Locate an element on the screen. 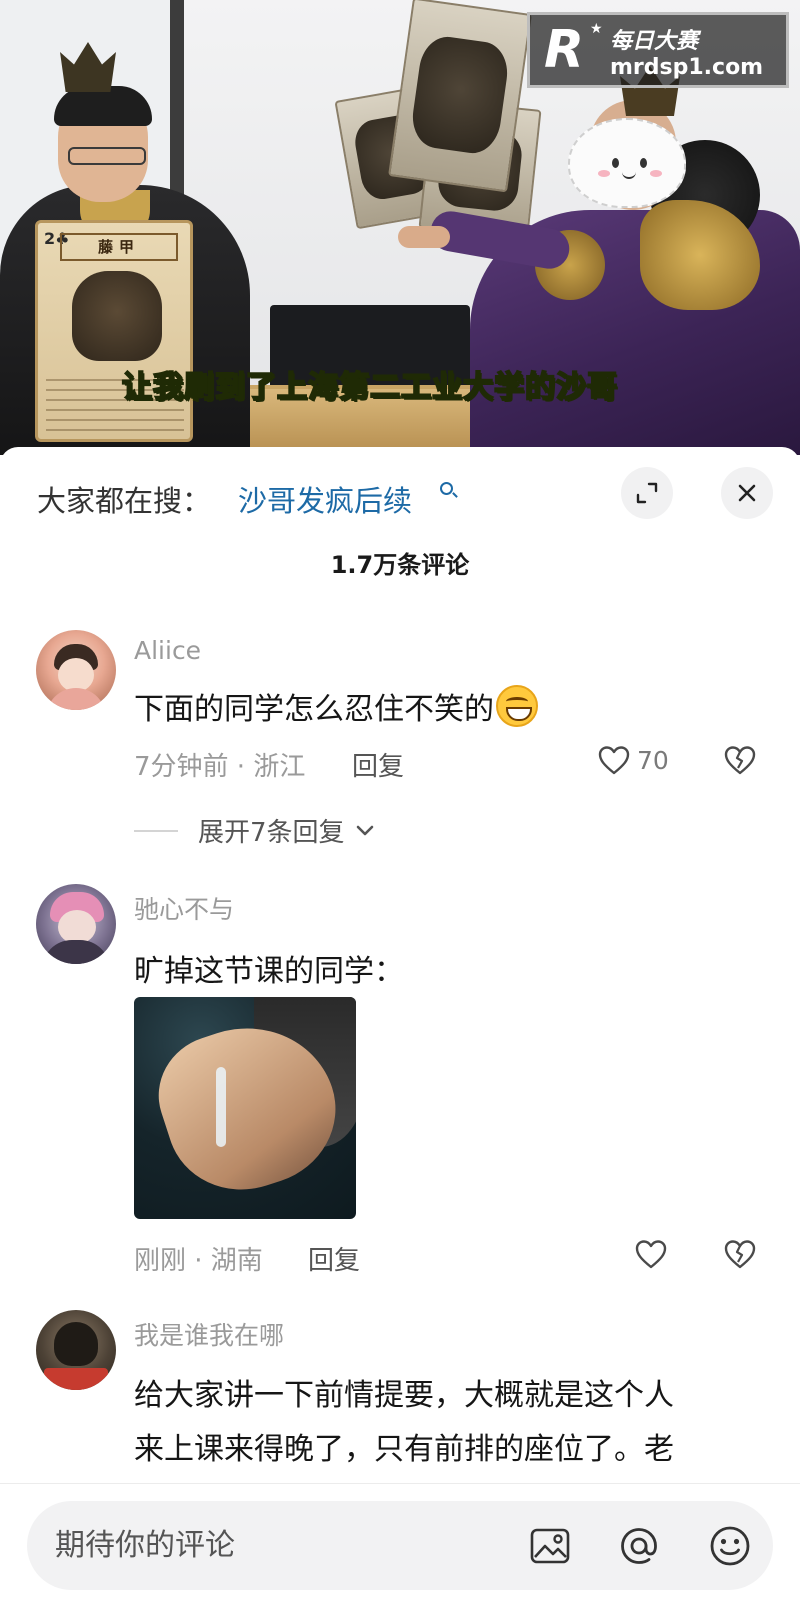 This screenshot has width=800, height=1609. expand-replies: 展开7条回复 is located at coordinates (254, 830).